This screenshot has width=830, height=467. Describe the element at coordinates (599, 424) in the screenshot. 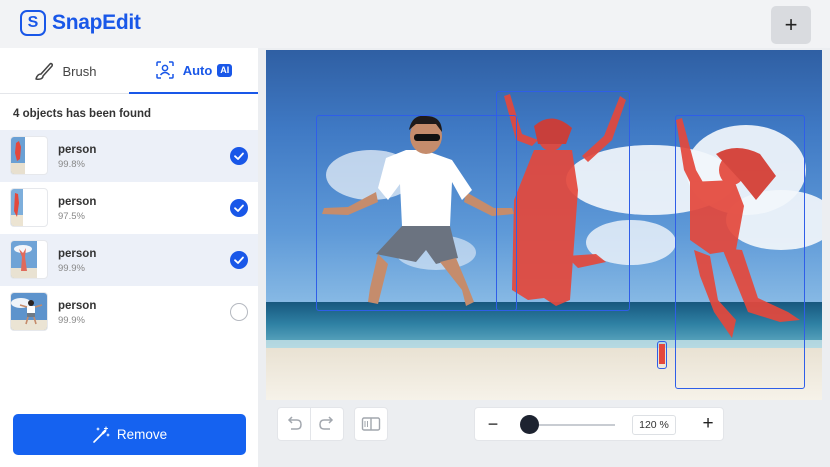

I see `zoom-controls: − 120 % +` at that location.